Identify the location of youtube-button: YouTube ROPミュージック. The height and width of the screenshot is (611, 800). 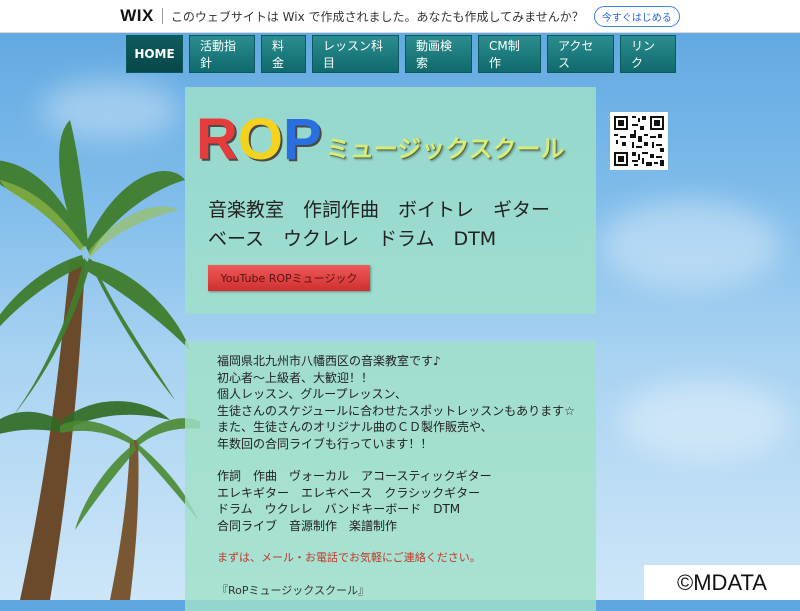
(289, 278).